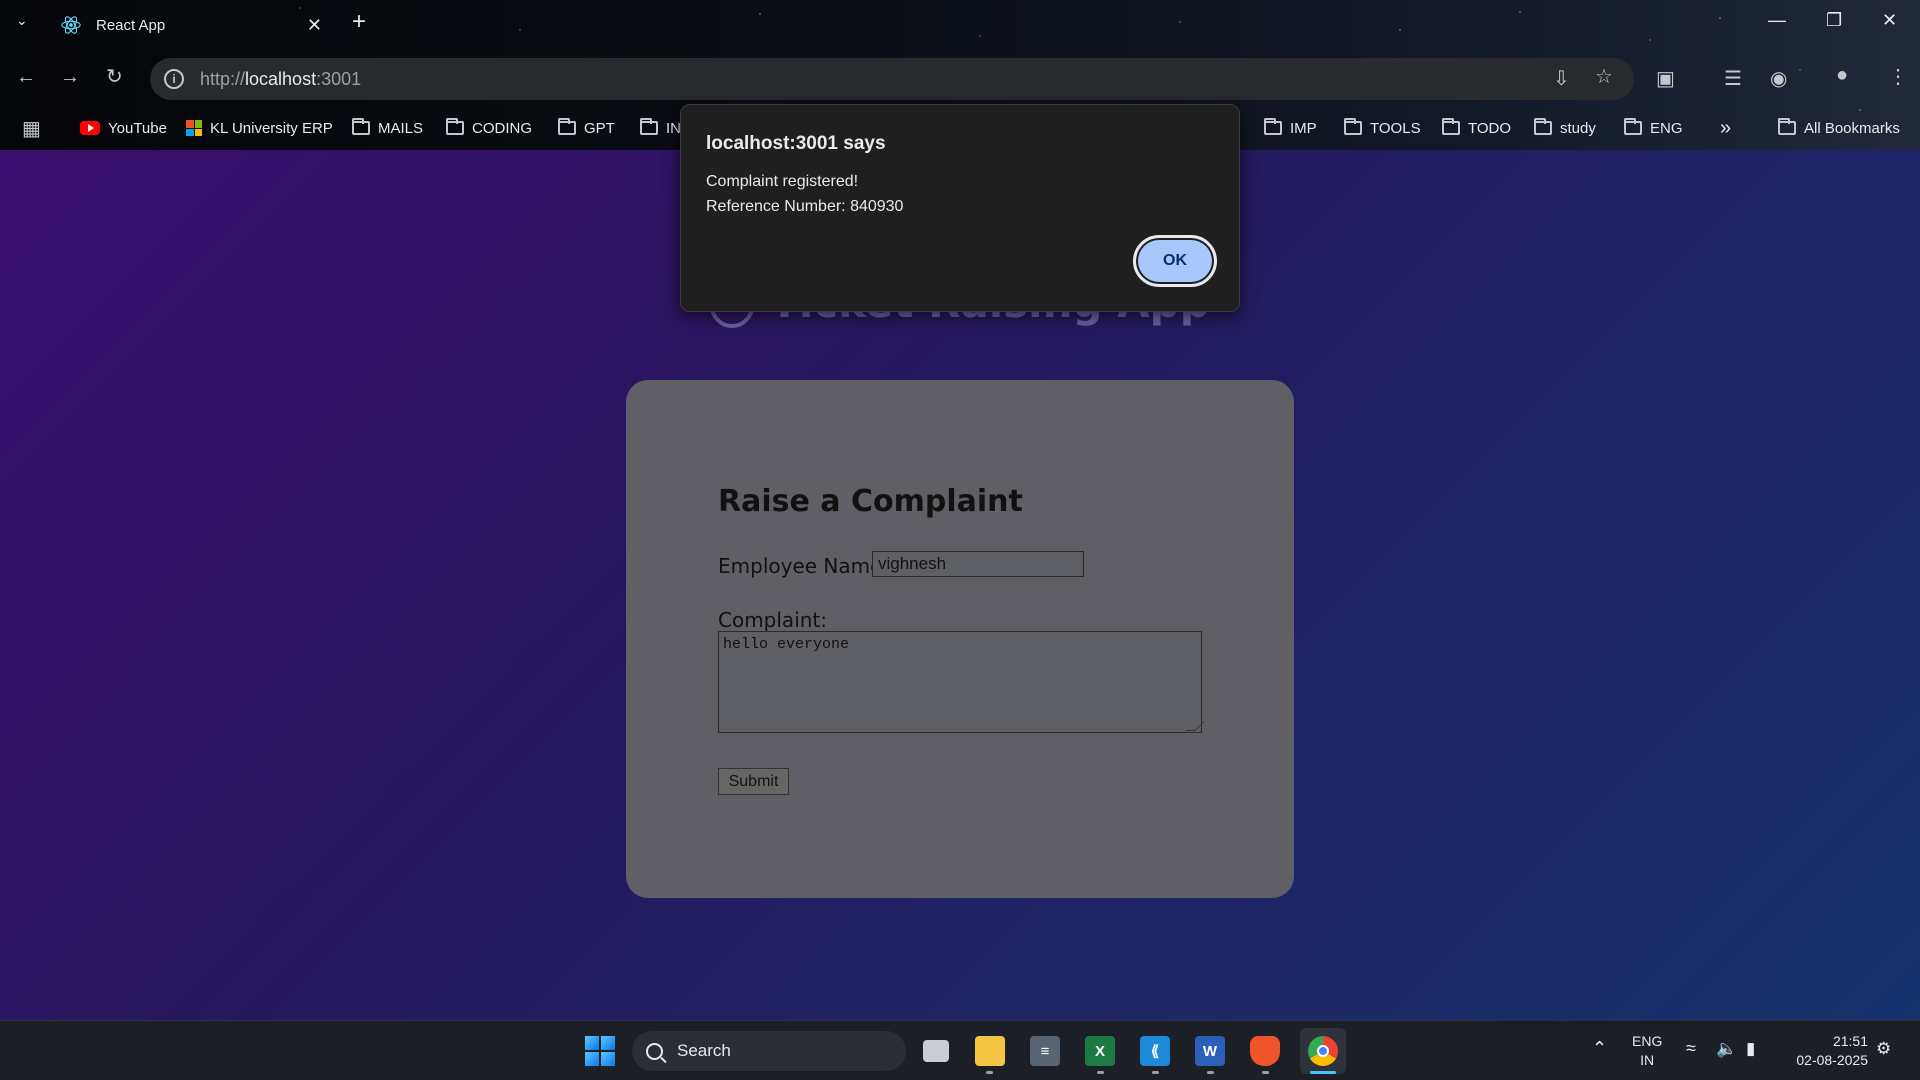  What do you see at coordinates (314, 25) in the screenshot?
I see `close-tab-icon: ✕` at bounding box center [314, 25].